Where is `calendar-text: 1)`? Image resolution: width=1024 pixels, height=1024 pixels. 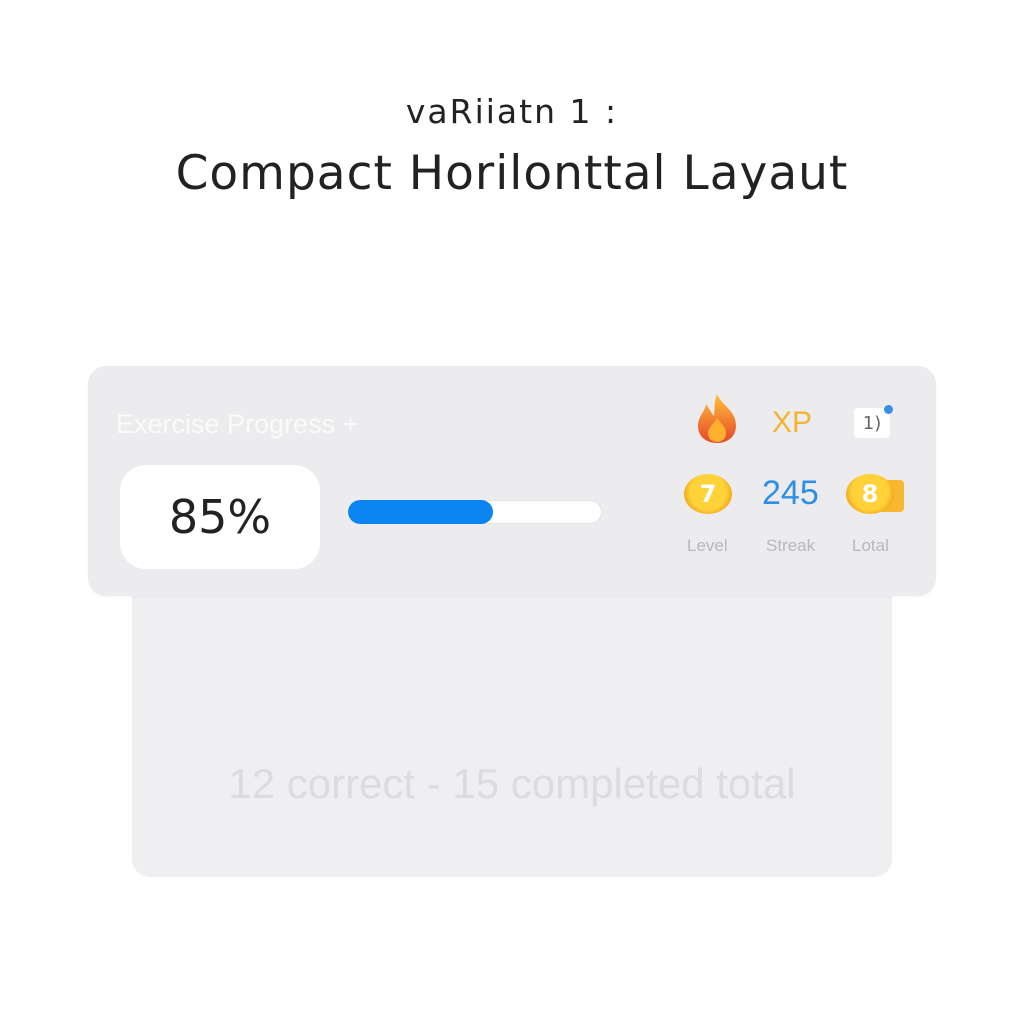 calendar-text: 1) is located at coordinates (872, 423).